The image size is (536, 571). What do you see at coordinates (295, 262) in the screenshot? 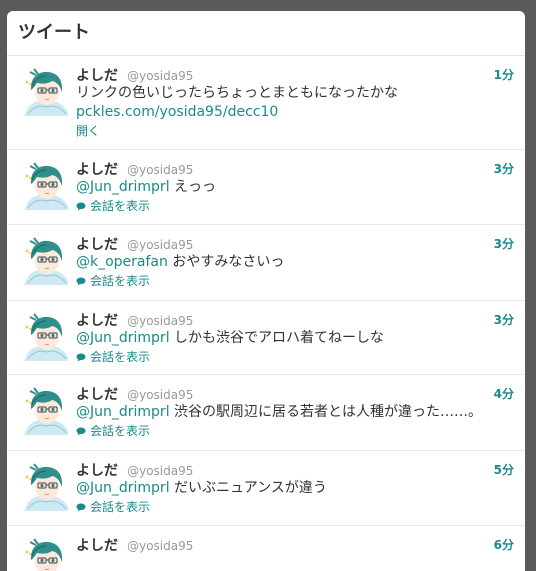
I see `tweet-text: @k_operafan おやすみなさいっ` at bounding box center [295, 262].